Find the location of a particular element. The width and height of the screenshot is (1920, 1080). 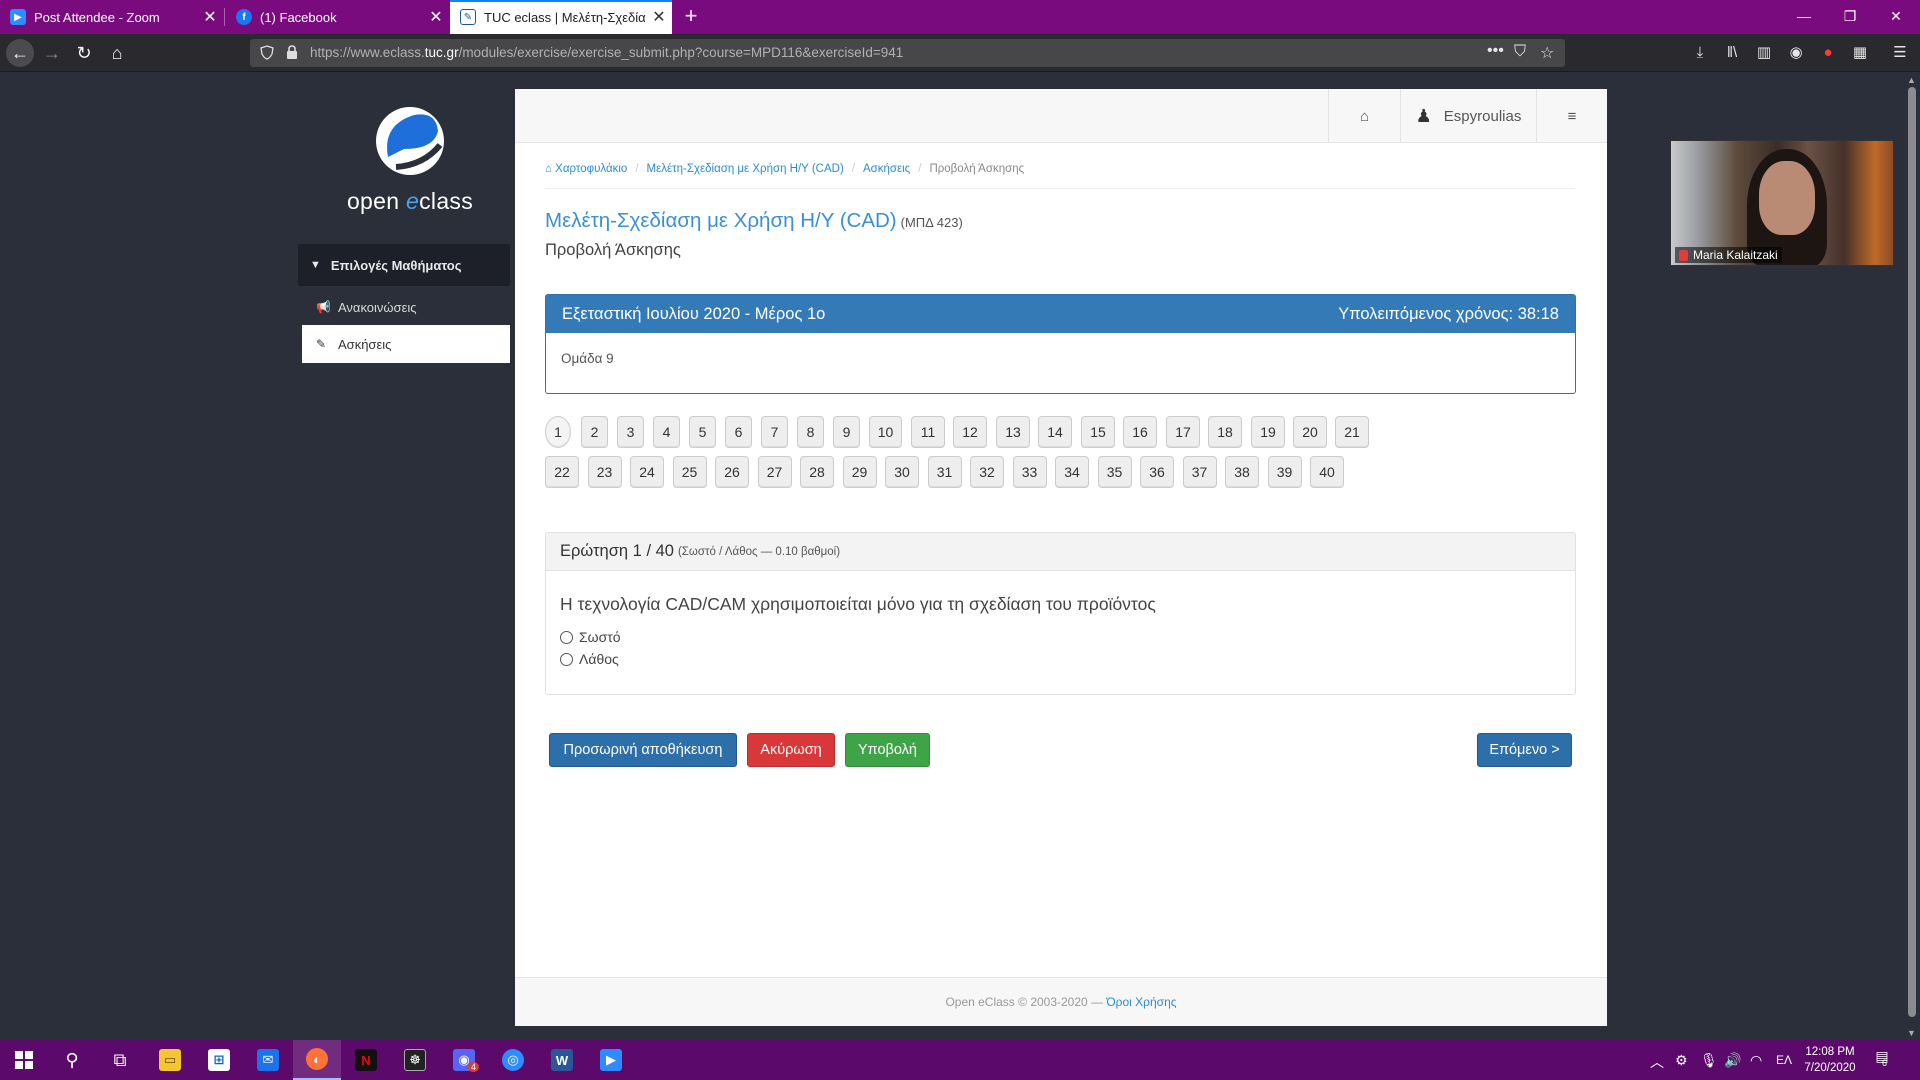

question-nav-button: 2 is located at coordinates (594, 432).